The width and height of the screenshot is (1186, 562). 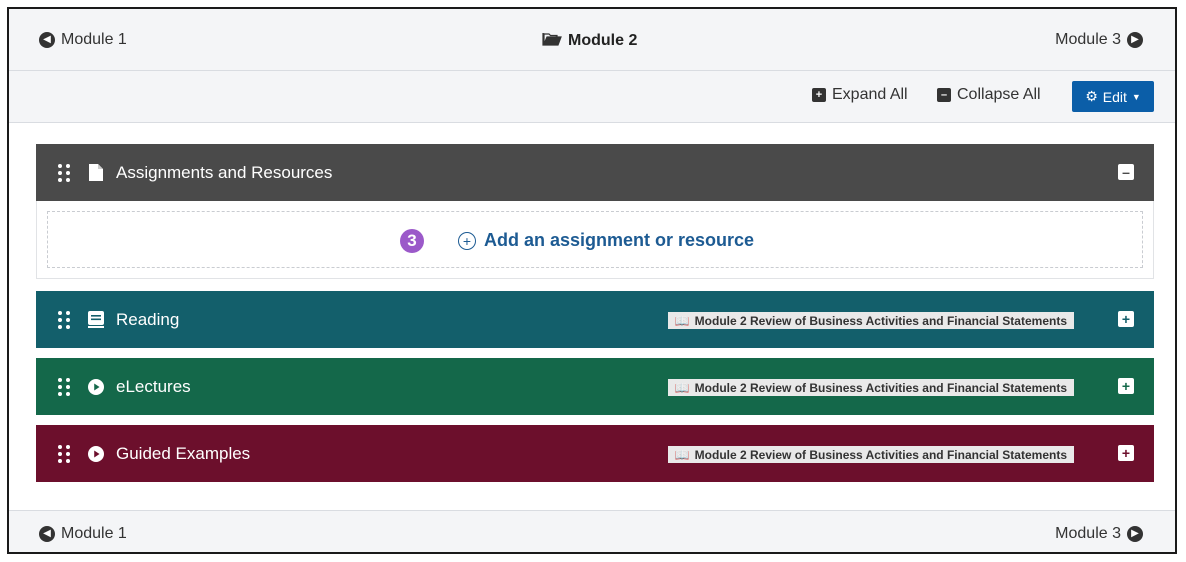 I want to click on file-icon, so click(x=96, y=173).